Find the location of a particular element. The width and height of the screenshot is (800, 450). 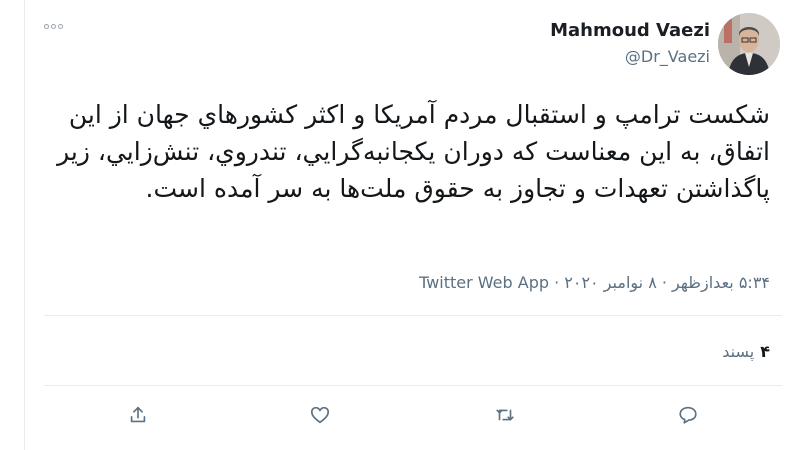

reply-icon is located at coordinates (688, 415).